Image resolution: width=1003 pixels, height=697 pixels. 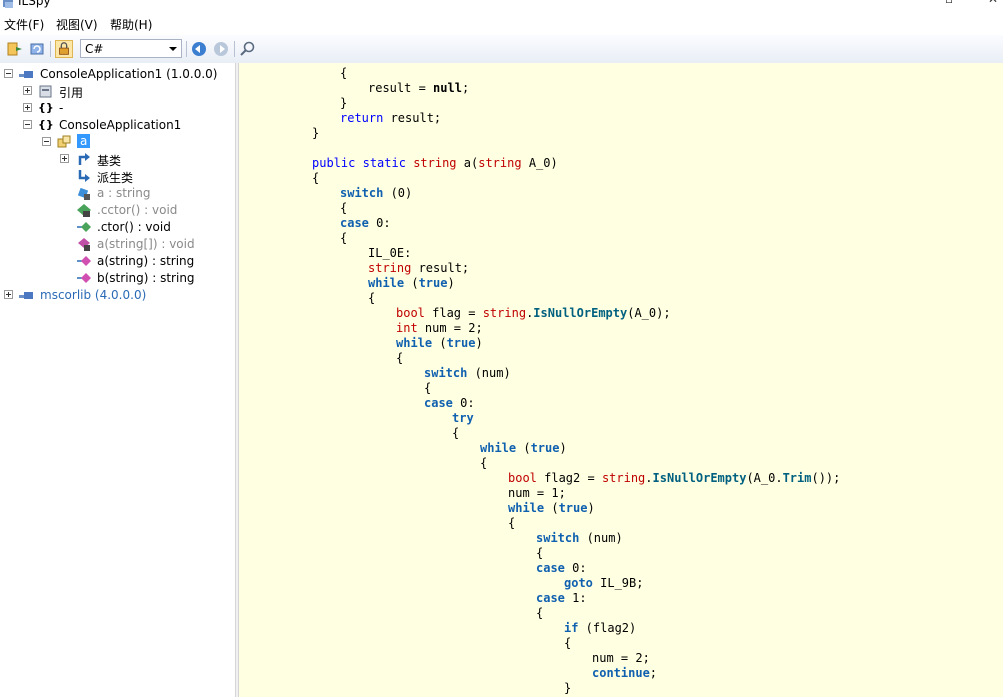 What do you see at coordinates (117, 91) in the screenshot?
I see `tree-node-references: 引用` at bounding box center [117, 91].